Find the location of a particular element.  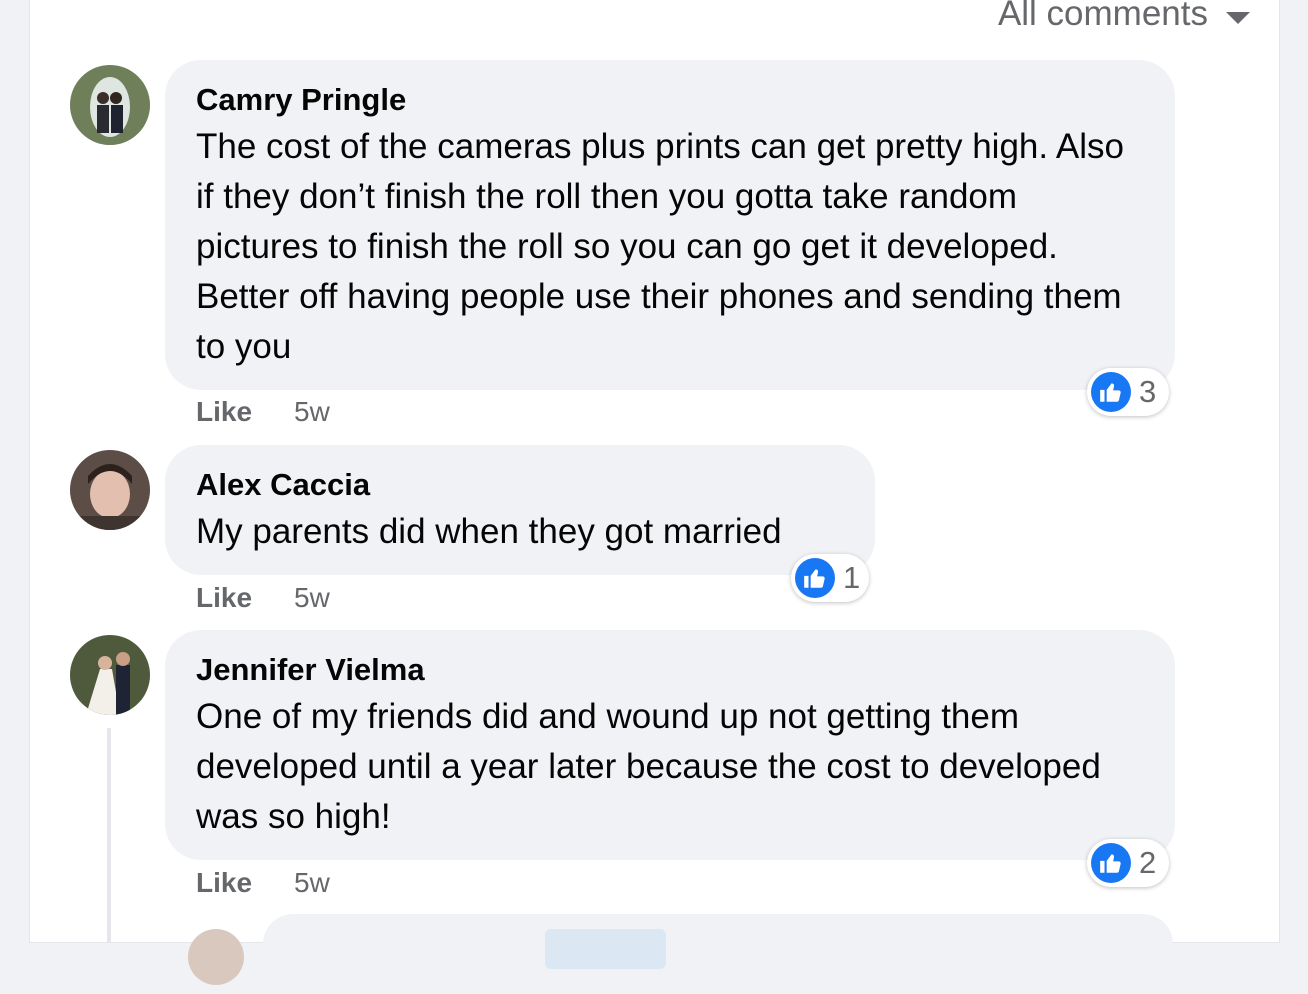

reaction-count: 1 is located at coordinates (852, 577).